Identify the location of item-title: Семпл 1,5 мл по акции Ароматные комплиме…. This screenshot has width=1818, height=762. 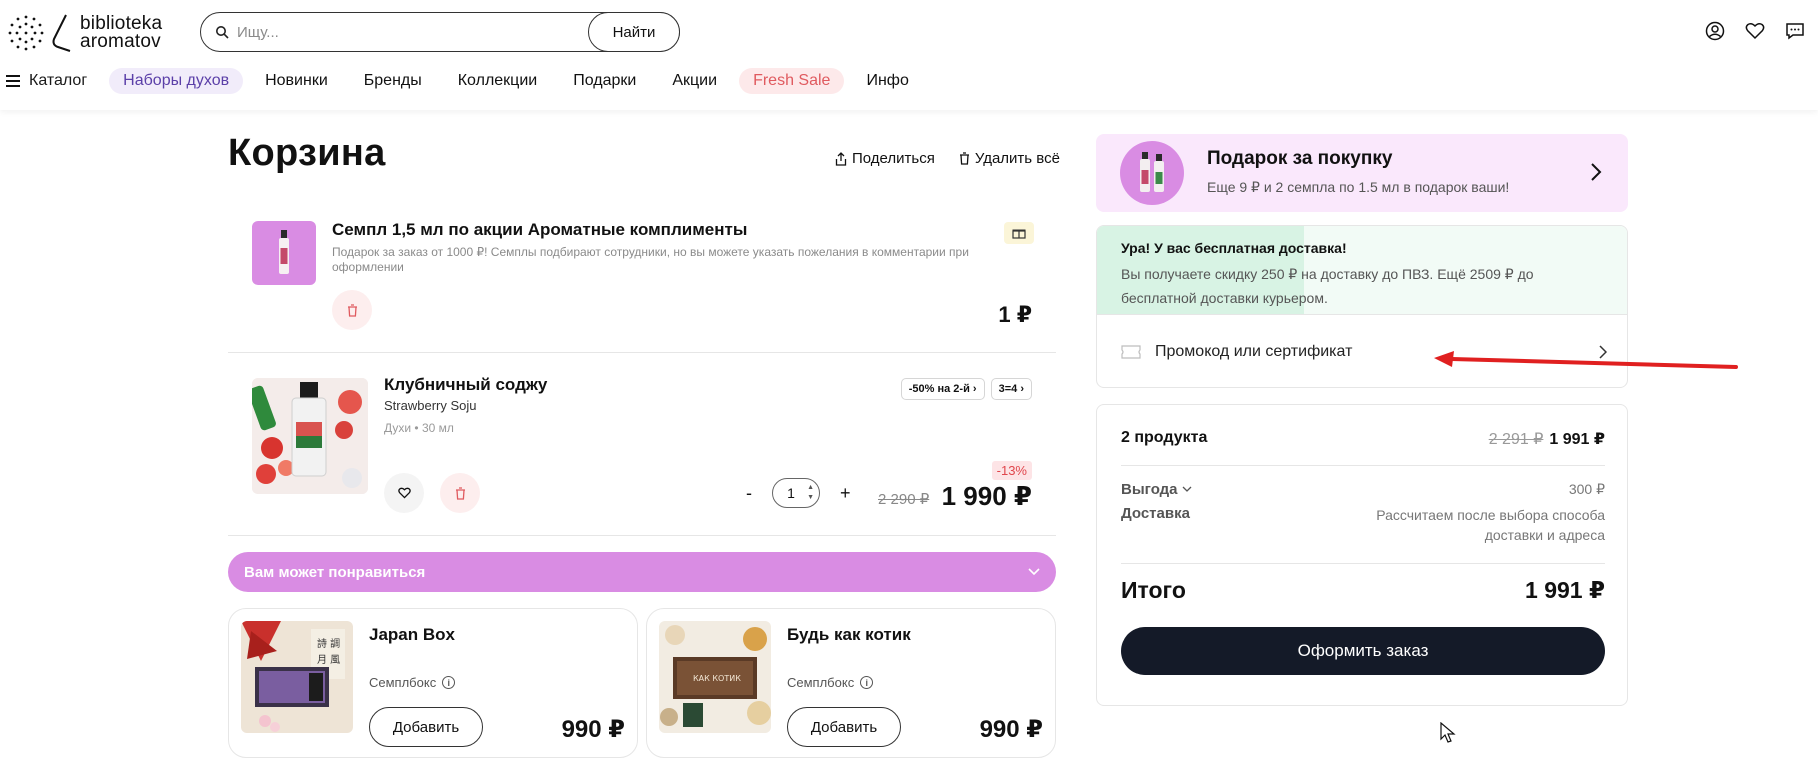
(539, 230).